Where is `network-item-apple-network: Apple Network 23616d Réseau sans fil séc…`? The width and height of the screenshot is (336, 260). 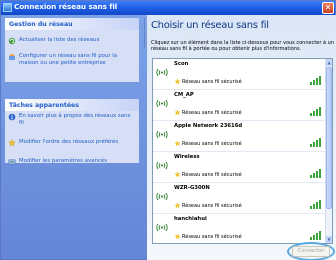
network-item-apple-network: Apple Network 23616d Réseau sans fil séc… is located at coordinates (240, 136).